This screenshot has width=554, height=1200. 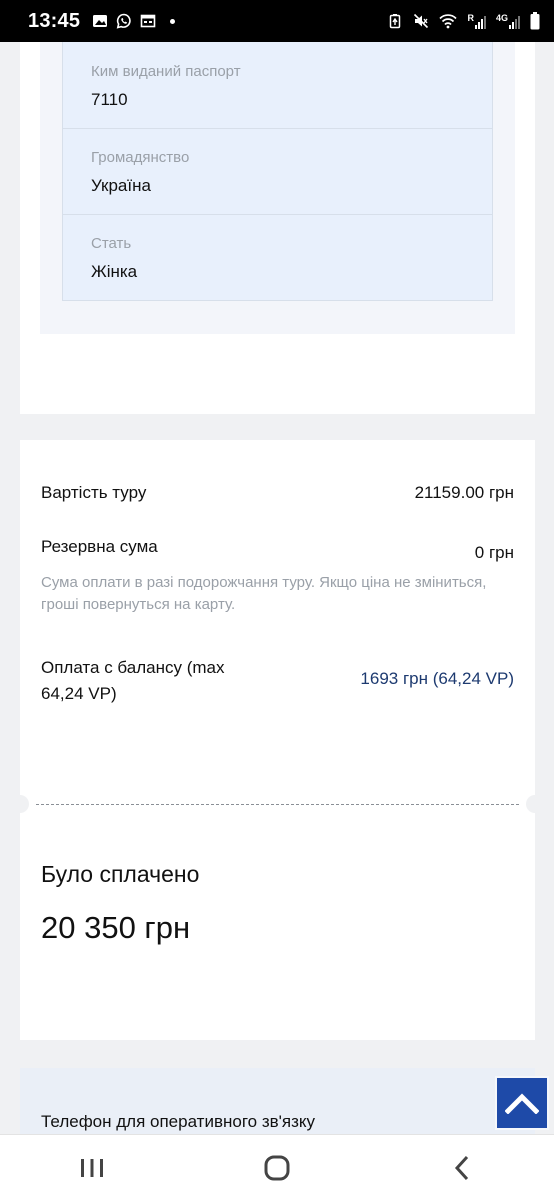 I want to click on battery-icon, so click(x=535, y=21).